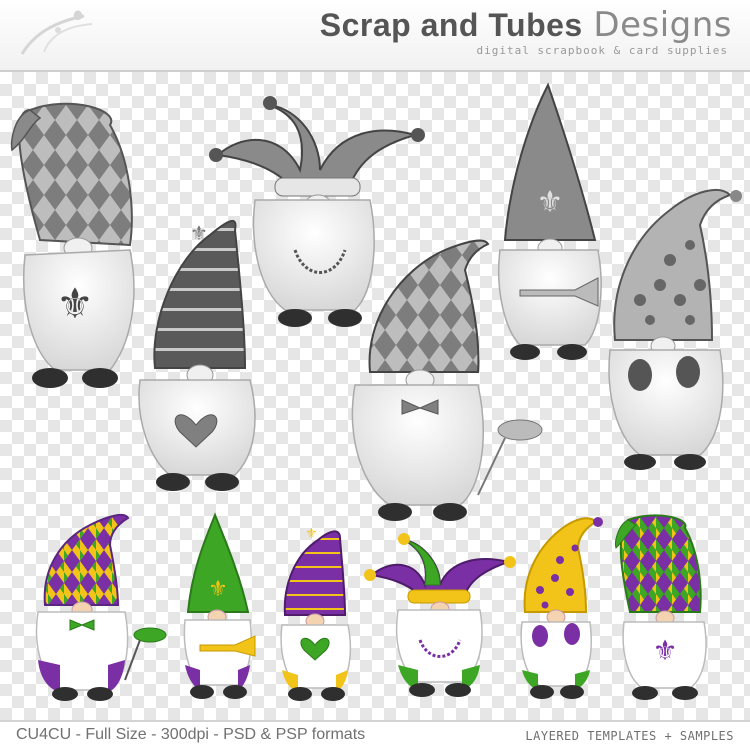  I want to click on brand-tagline: digital scrapbook & card supplies, so click(602, 50).